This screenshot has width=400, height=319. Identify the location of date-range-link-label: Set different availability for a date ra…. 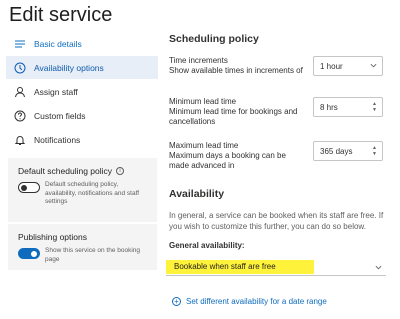
(256, 301).